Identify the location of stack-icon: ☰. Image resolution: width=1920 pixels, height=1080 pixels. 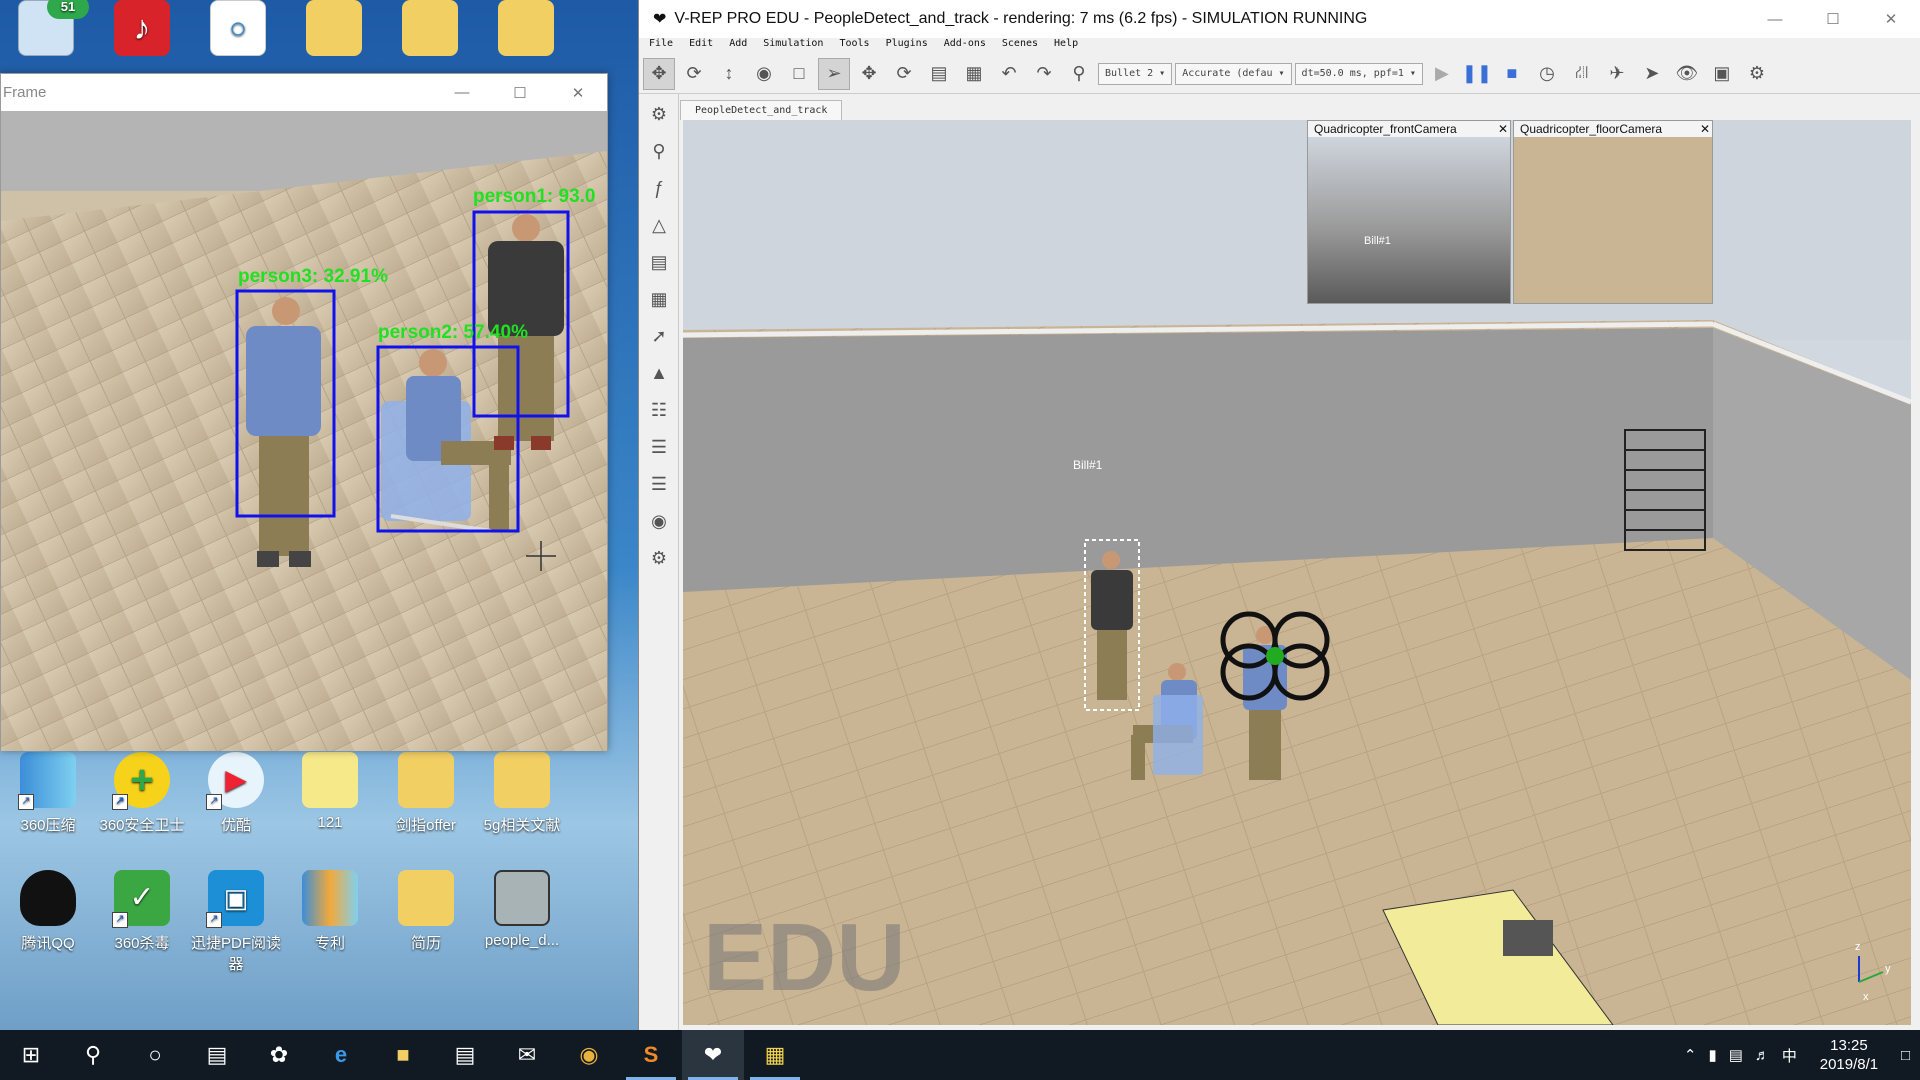
(659, 484).